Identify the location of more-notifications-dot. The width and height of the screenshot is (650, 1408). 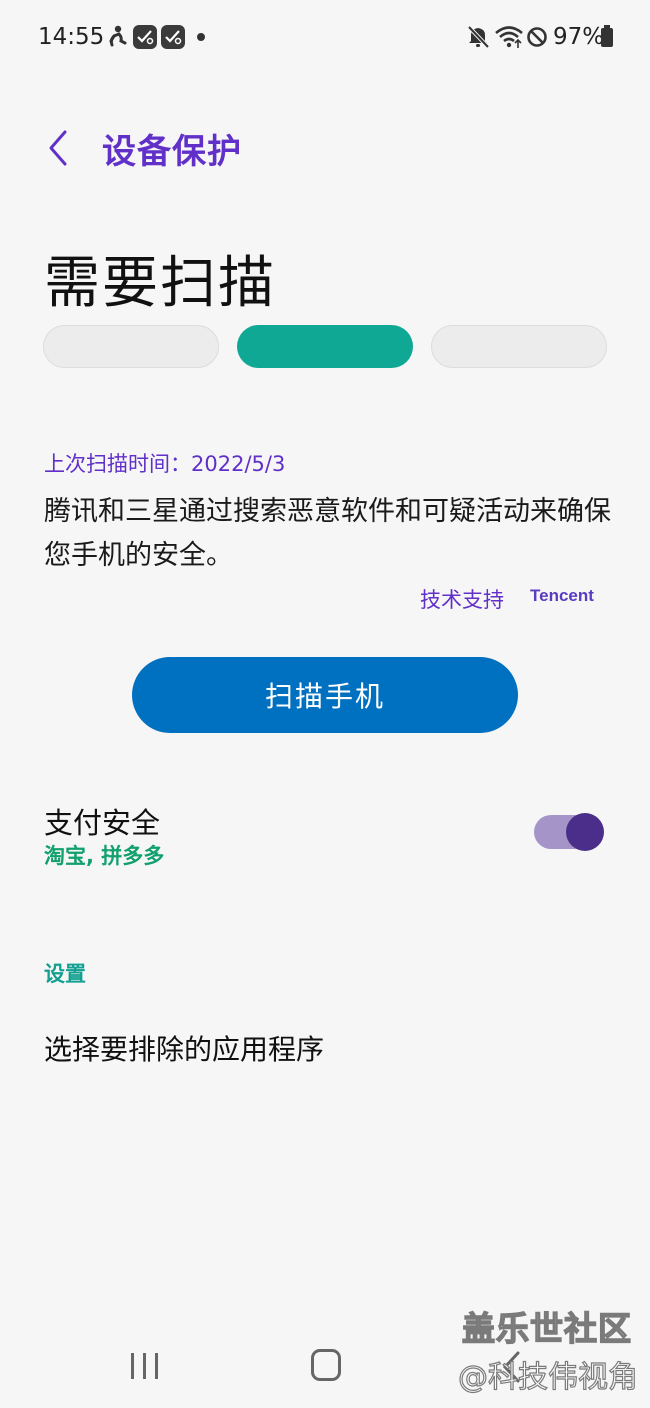
(201, 37).